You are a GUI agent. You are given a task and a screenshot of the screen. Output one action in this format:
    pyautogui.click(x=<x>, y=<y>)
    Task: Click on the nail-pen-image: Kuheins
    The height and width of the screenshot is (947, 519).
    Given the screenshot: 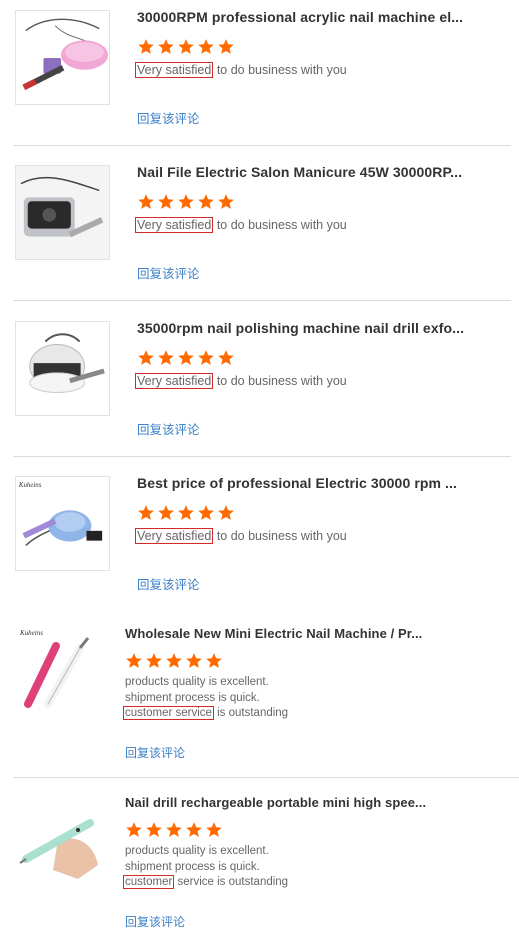 What is the action you would take?
    pyautogui.click(x=54, y=668)
    